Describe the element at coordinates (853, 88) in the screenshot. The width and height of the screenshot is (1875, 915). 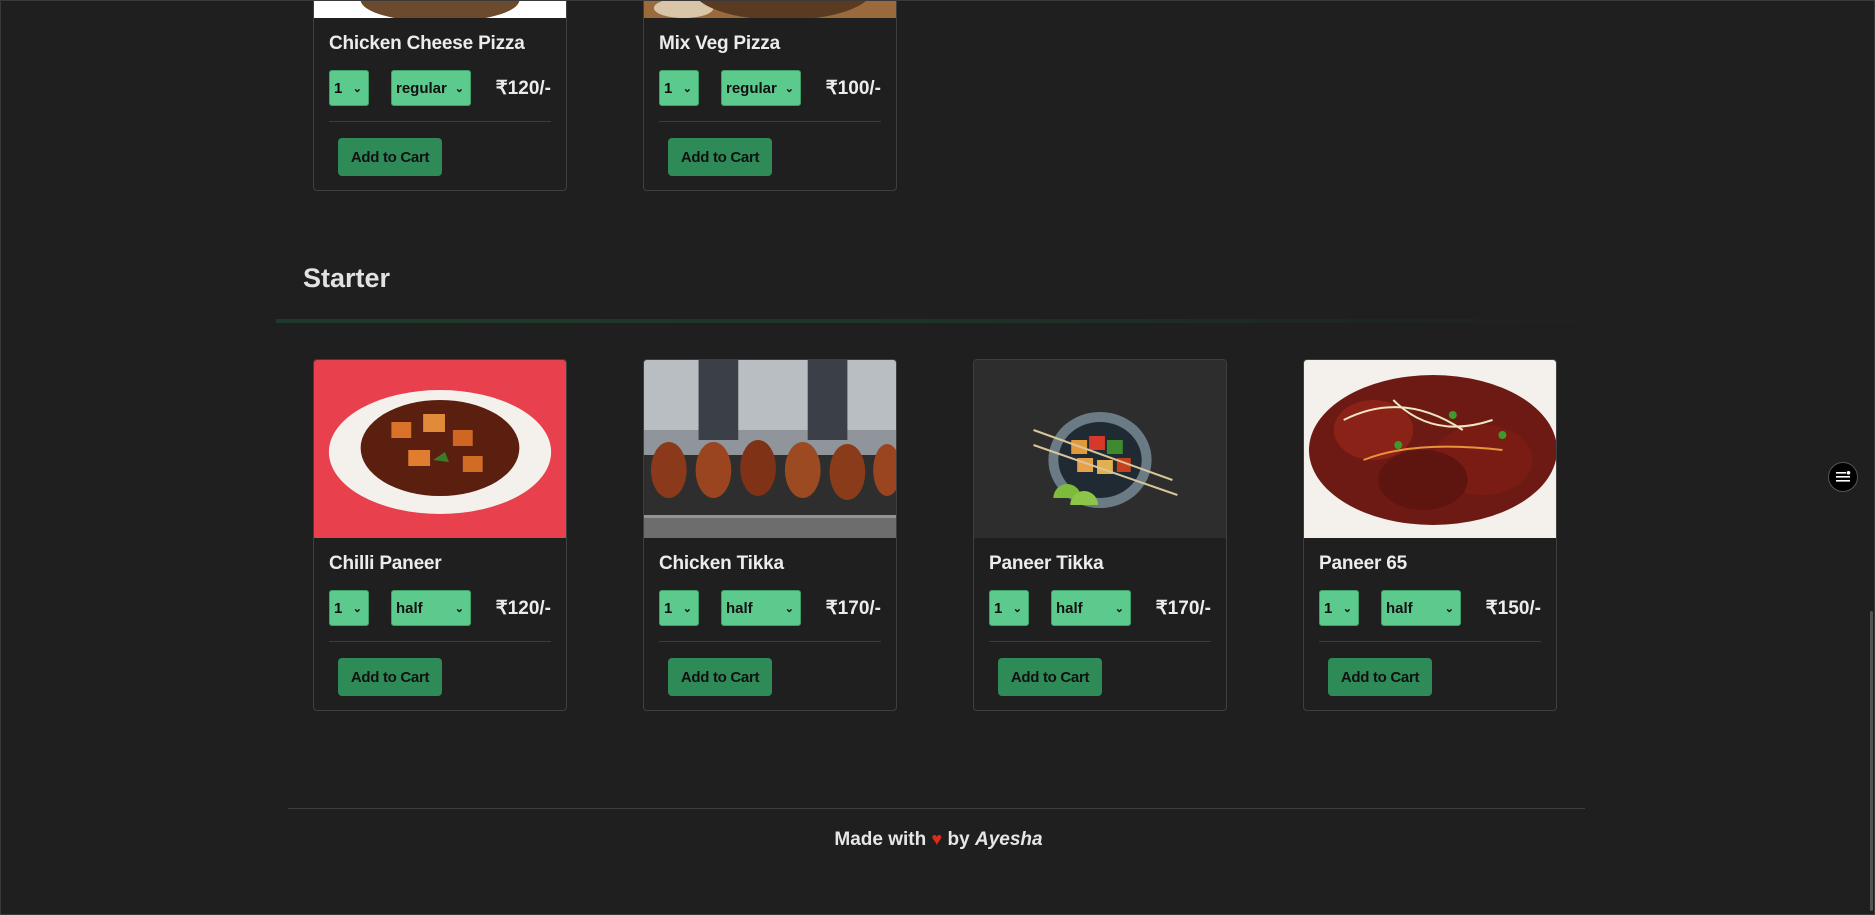
I see `price: ₹100/-` at that location.